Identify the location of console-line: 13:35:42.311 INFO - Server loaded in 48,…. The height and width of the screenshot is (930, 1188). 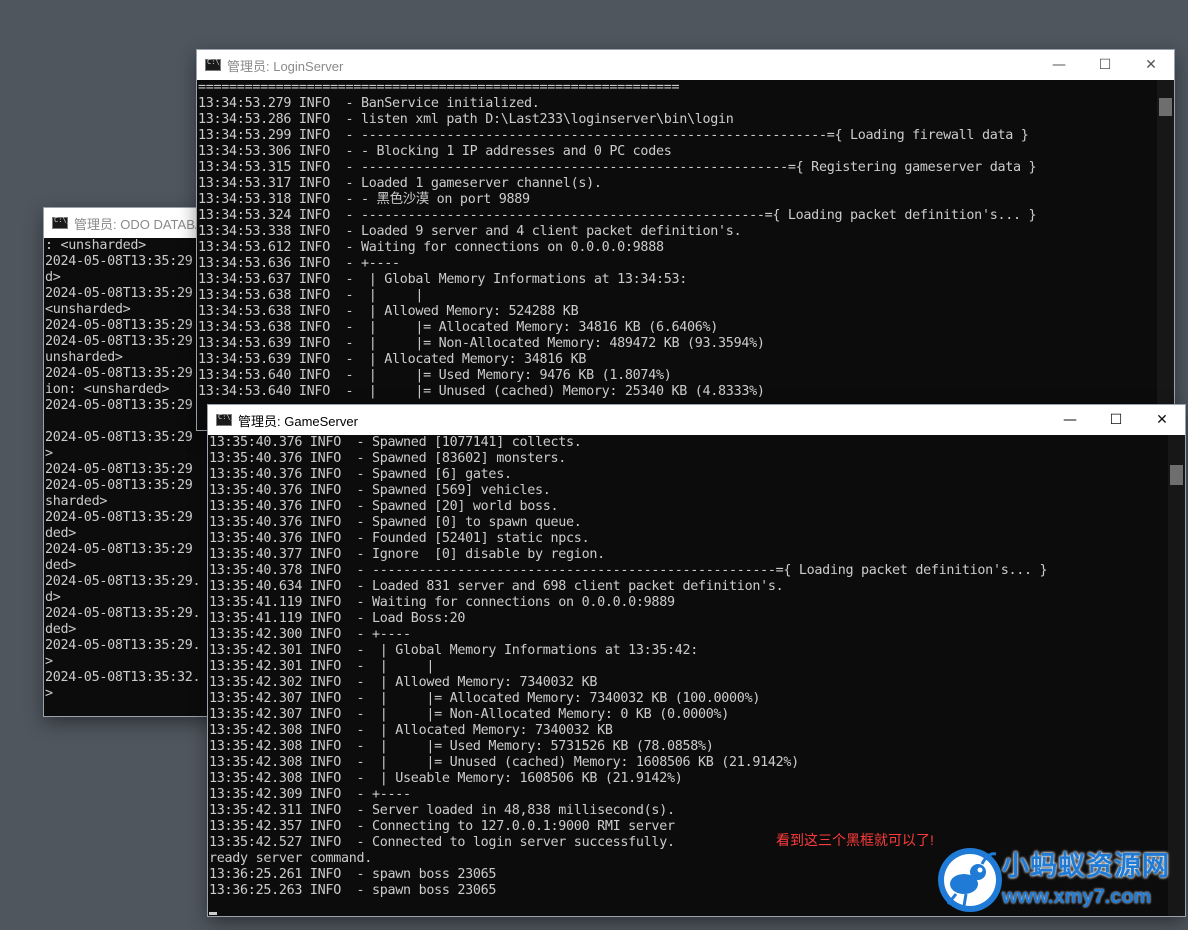
(442, 810).